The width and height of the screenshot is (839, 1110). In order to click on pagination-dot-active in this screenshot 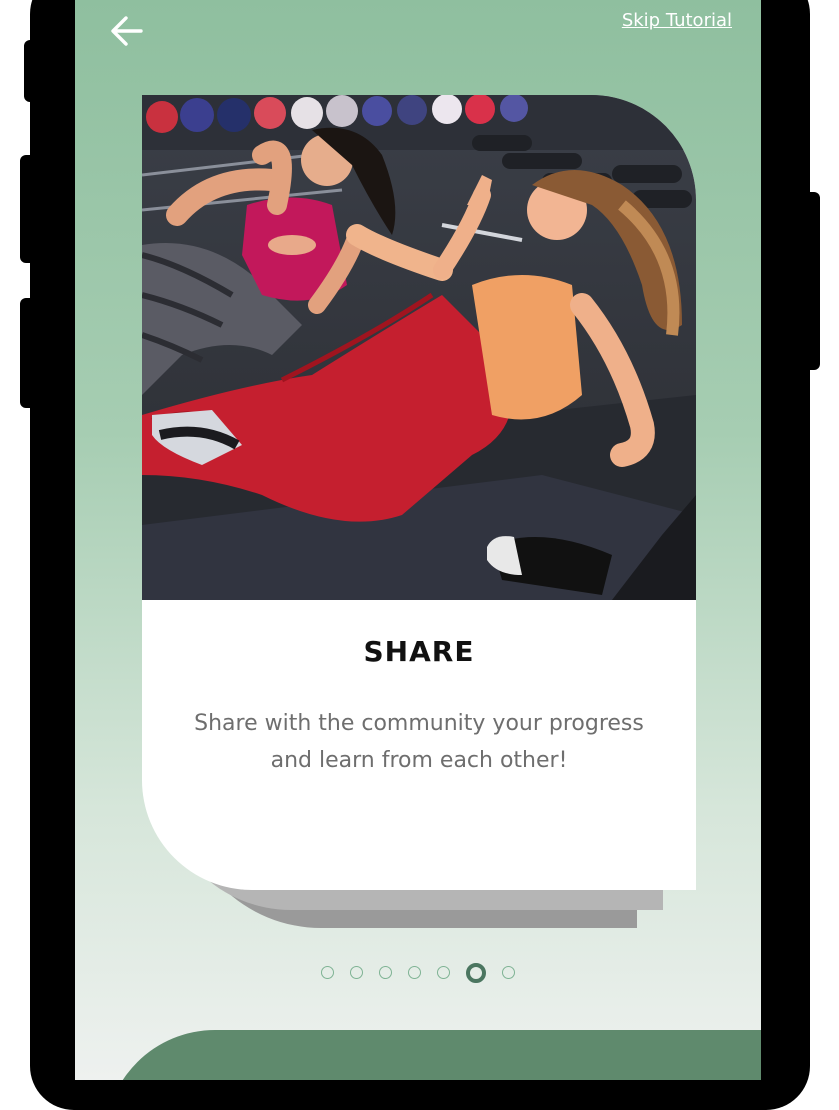, I will do `click(476, 973)`.